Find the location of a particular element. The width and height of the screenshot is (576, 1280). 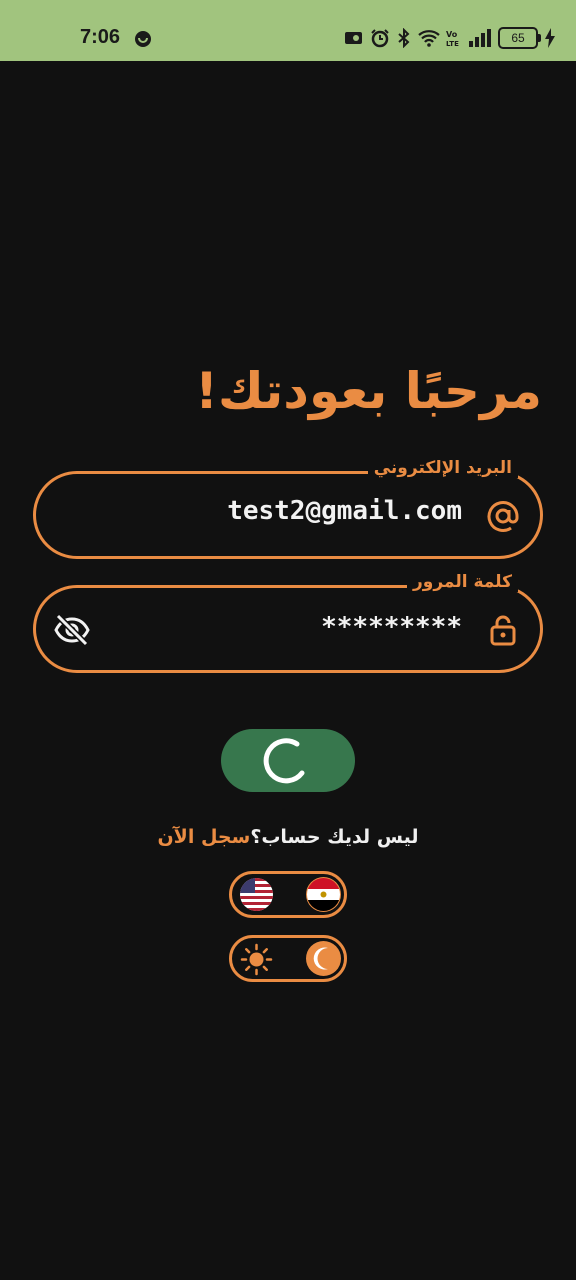

battery-icon: 65 is located at coordinates (519, 38).